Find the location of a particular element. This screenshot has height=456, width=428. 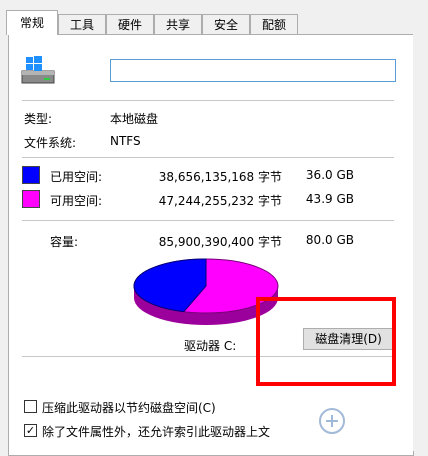

drive-letter-label: 驱动器 C: is located at coordinates (210, 346).